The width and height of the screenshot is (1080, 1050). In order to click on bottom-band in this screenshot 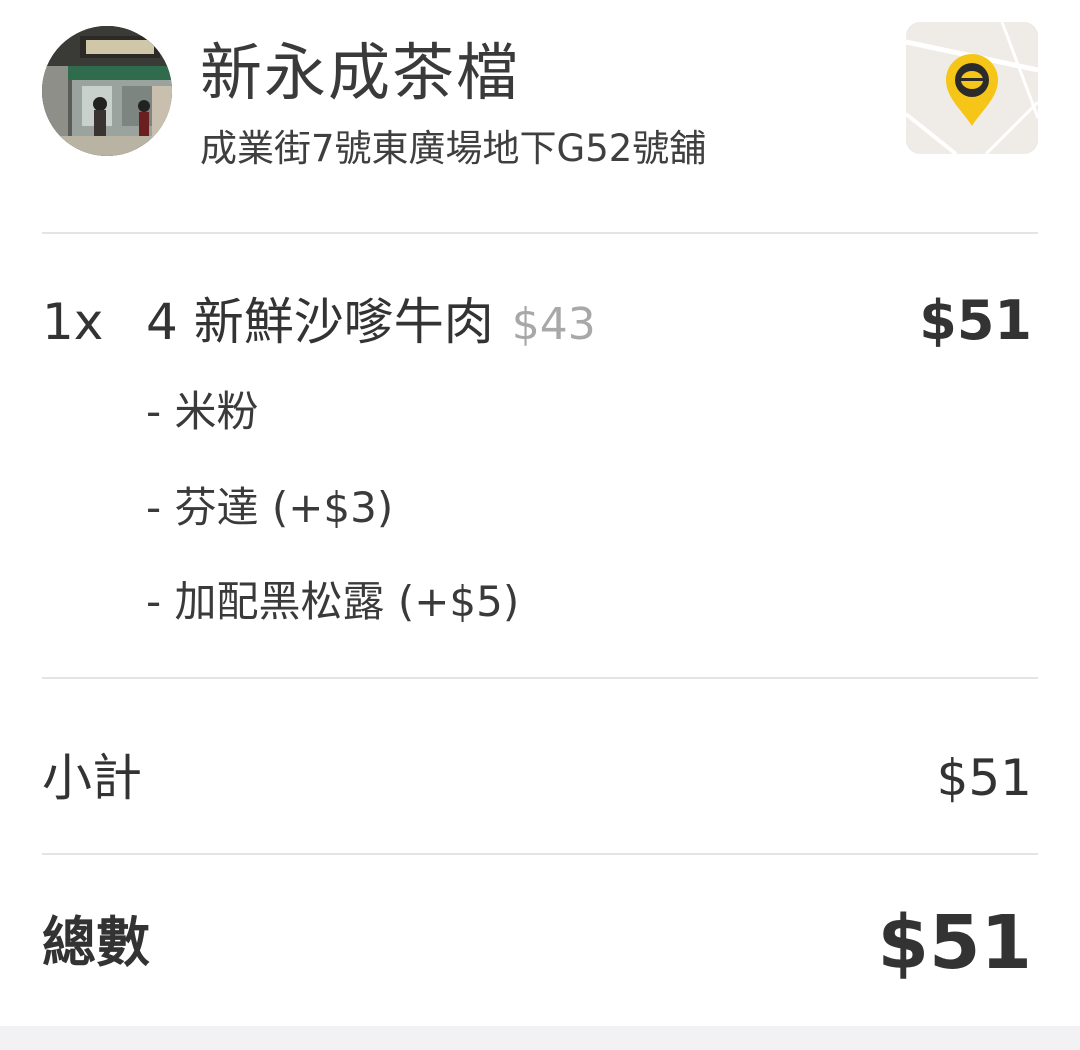, I will do `click(540, 1038)`.